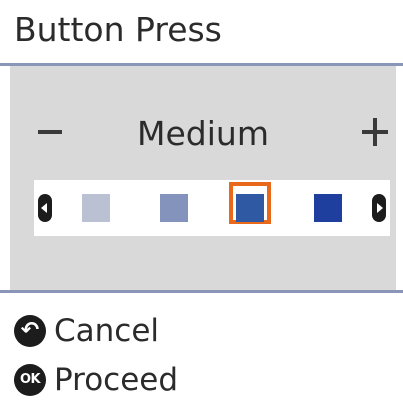  Describe the element at coordinates (375, 132) in the screenshot. I see `plus-icon` at that location.